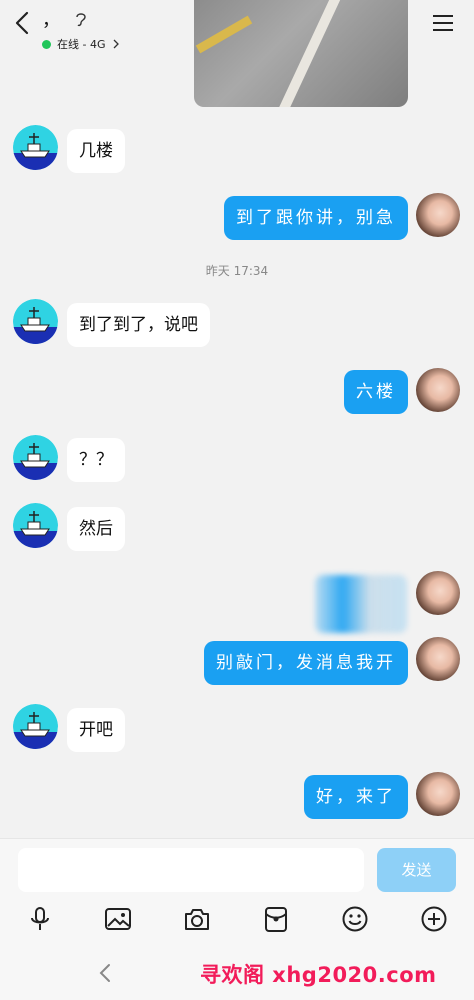 Image resolution: width=474 pixels, height=1000 pixels. Describe the element at coordinates (96, 460) in the screenshot. I see `message-bubble: ？？` at that location.